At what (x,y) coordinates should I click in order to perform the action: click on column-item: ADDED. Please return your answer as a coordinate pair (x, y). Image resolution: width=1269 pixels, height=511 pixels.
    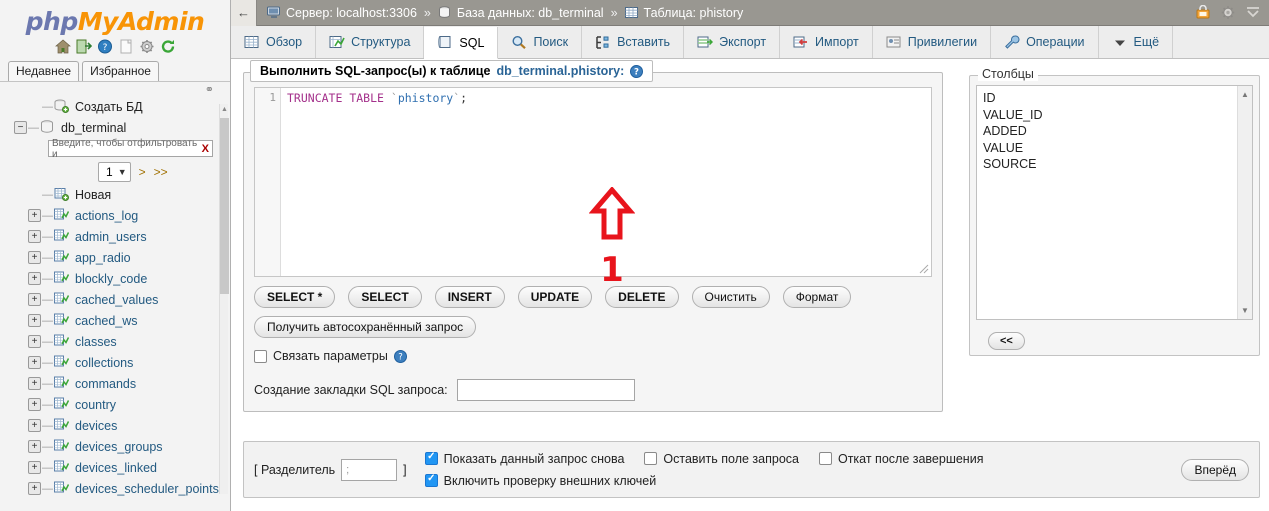
    Looking at the image, I should click on (1114, 131).